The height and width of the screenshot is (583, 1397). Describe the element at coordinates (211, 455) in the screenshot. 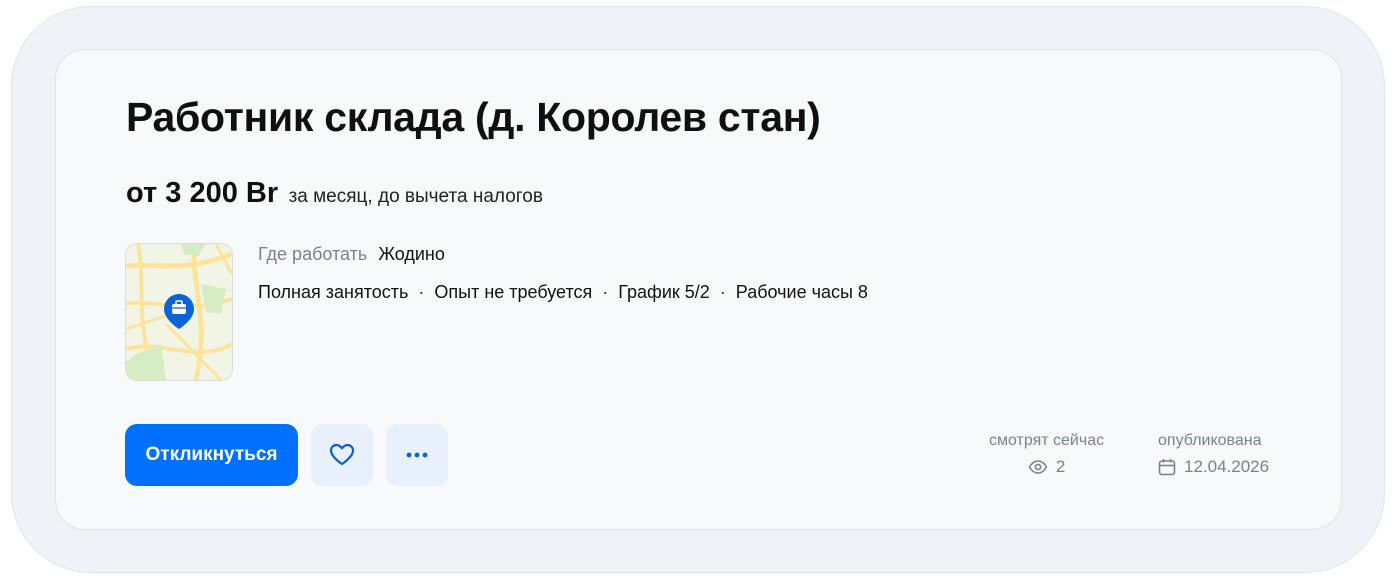

I see `apply-button: Откликнуться` at that location.